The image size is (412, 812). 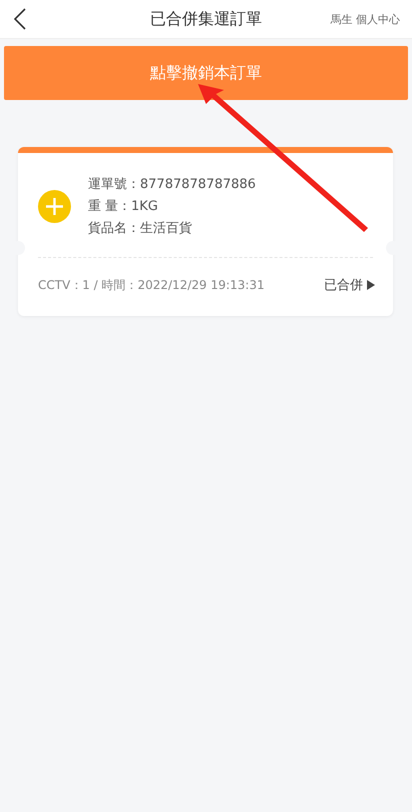 I want to click on order-detail: 重 量：1KG, so click(x=124, y=206).